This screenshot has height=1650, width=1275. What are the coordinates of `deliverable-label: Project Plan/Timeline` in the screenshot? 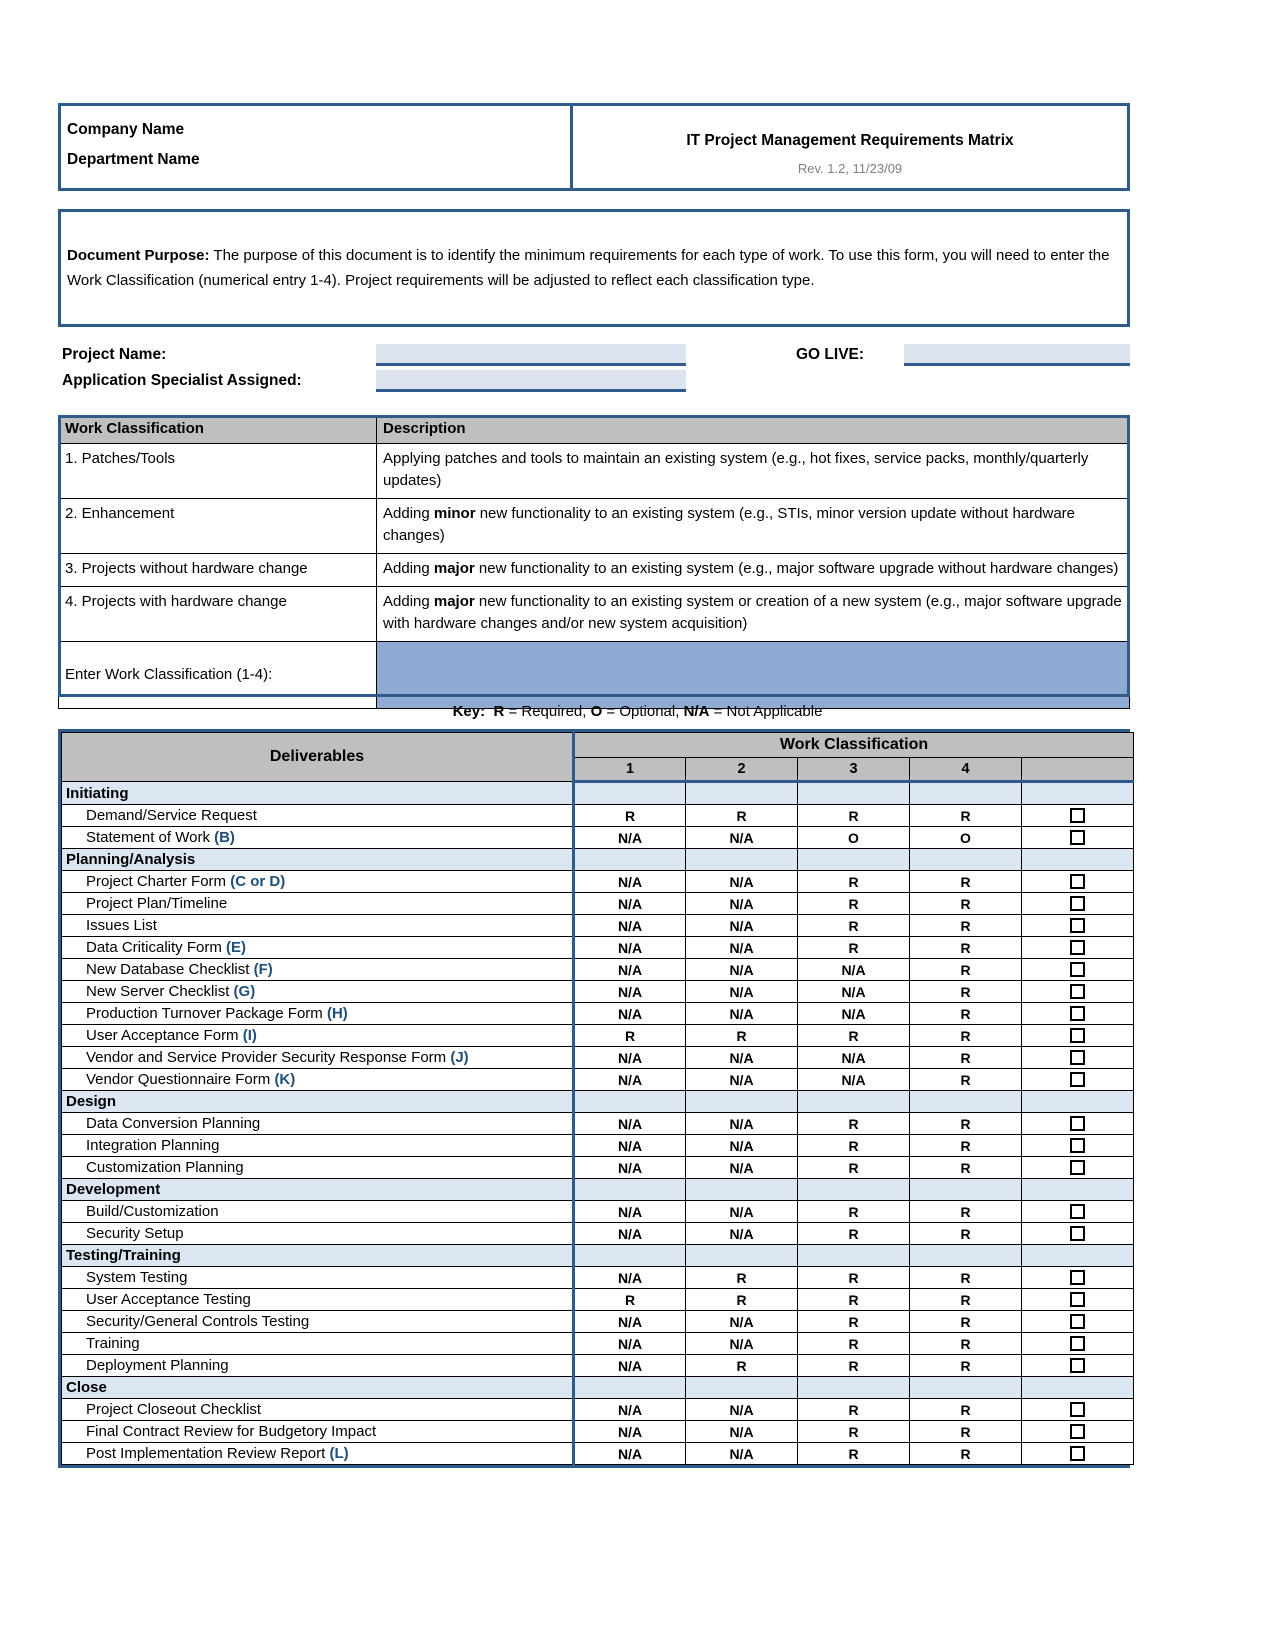 It's located at (318, 903).